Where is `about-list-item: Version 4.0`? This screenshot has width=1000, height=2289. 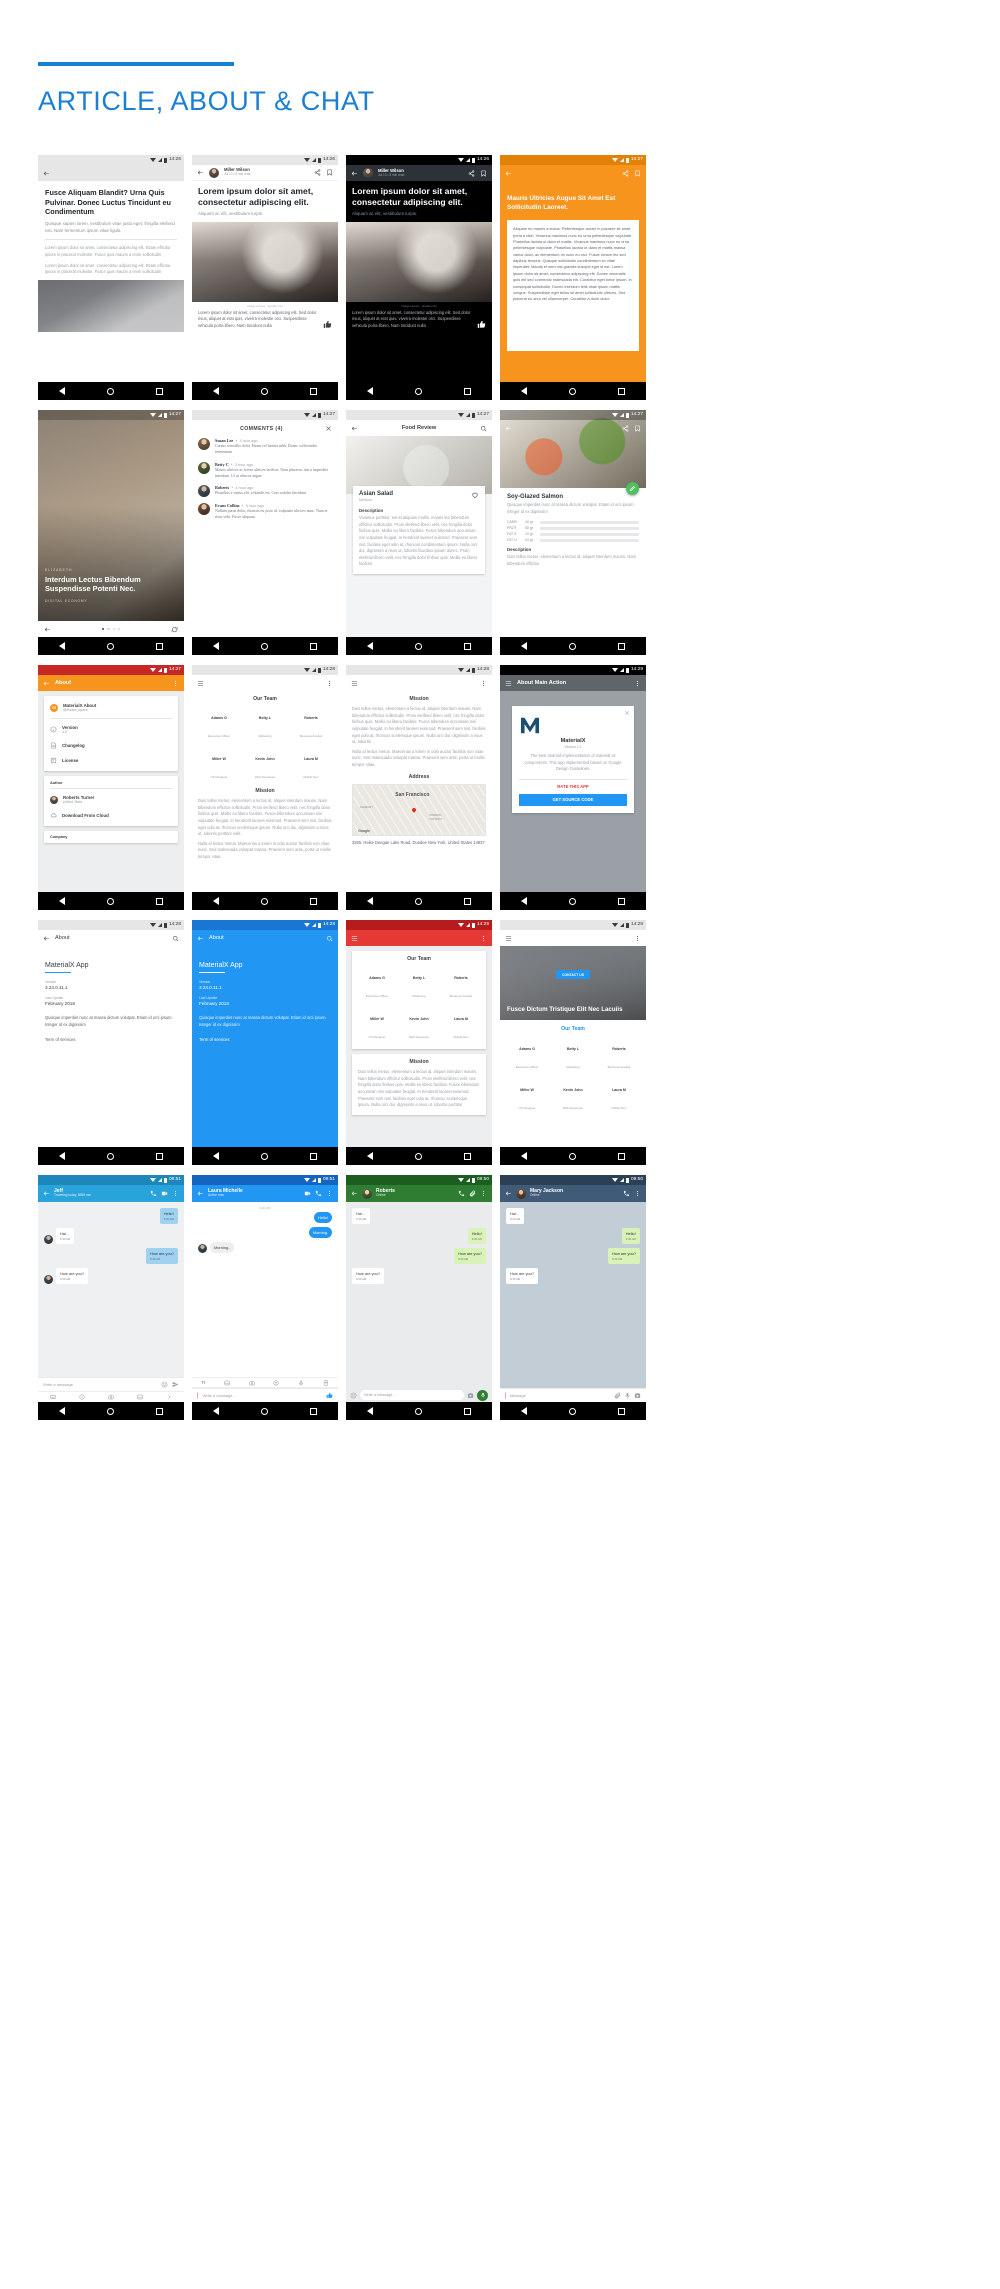 about-list-item: Version 4.0 is located at coordinates (111, 729).